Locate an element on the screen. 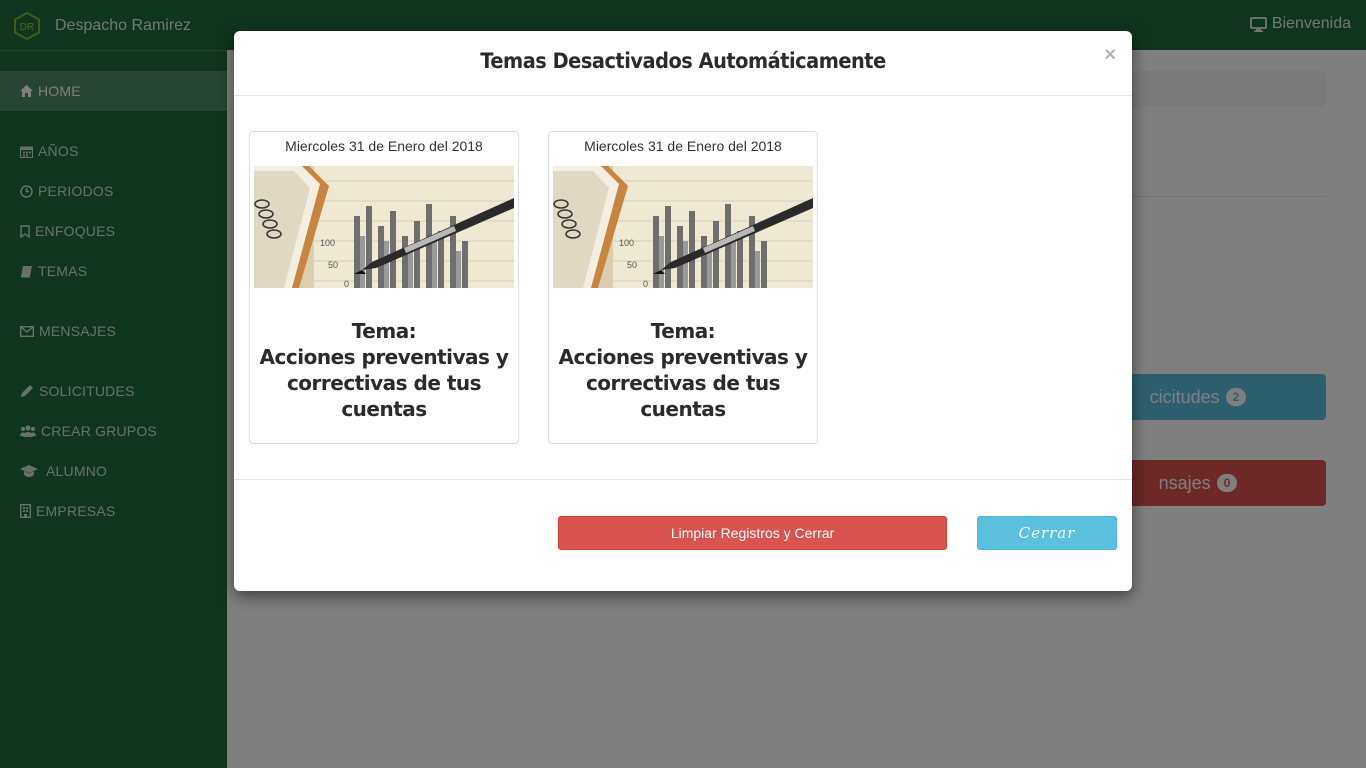 This screenshot has width=1366, height=768. modal-title: Temas Desactivados Automáticamente is located at coordinates (683, 61).